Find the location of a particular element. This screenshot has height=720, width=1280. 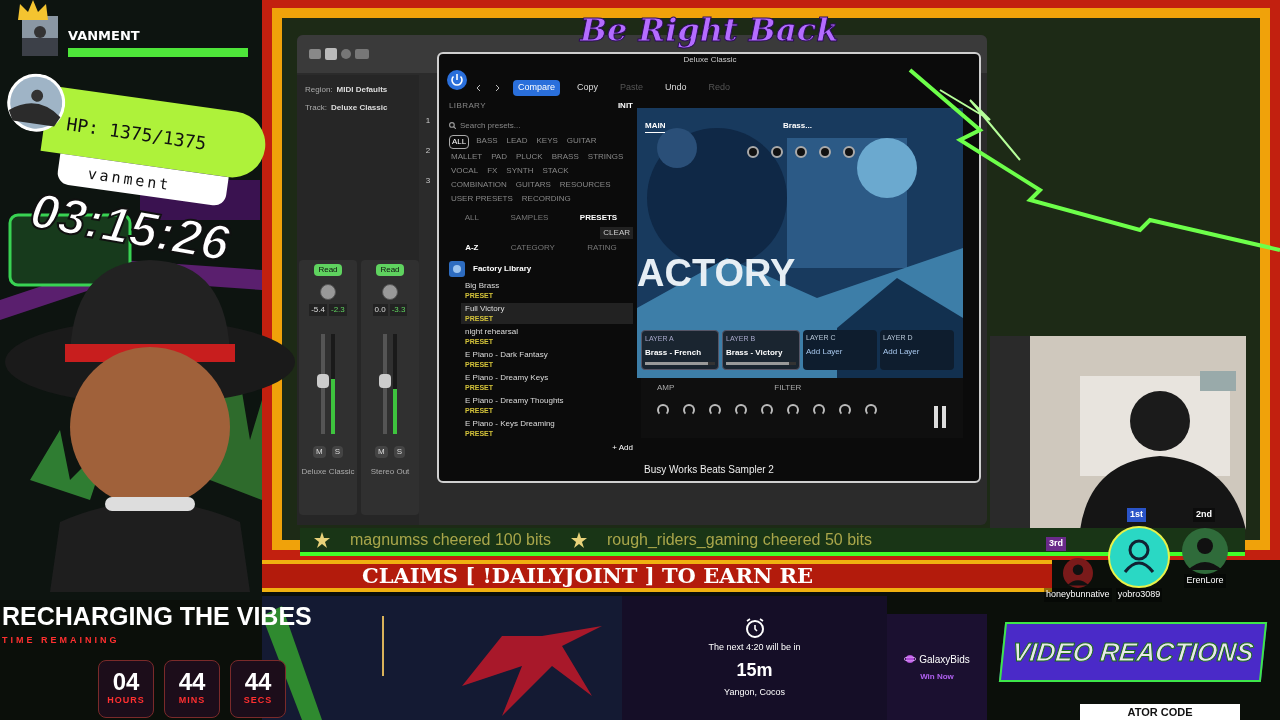

badge-title: VIDEO REACTIONS is located at coordinates (1133, 652).